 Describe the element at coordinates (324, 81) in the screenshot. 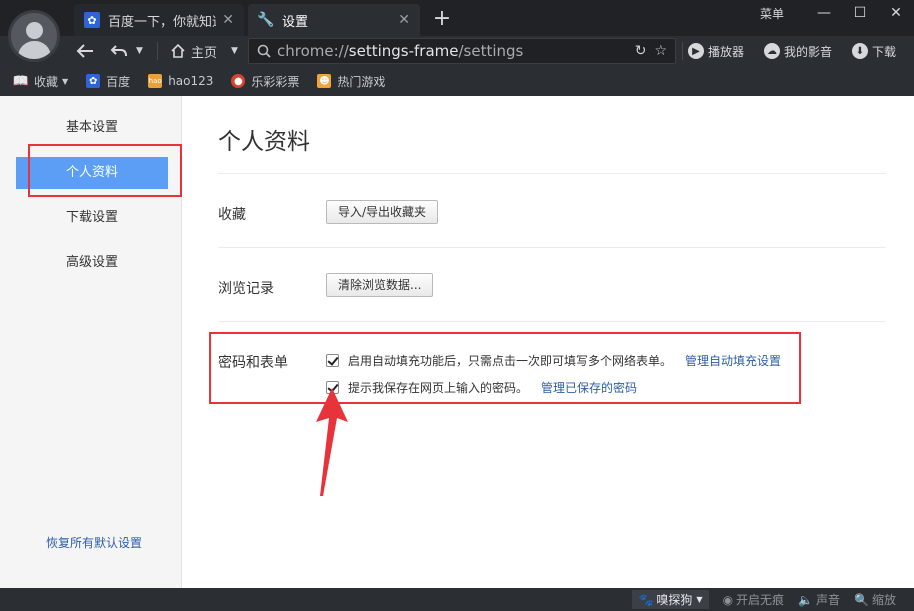

I see `game-icon: ☻` at that location.